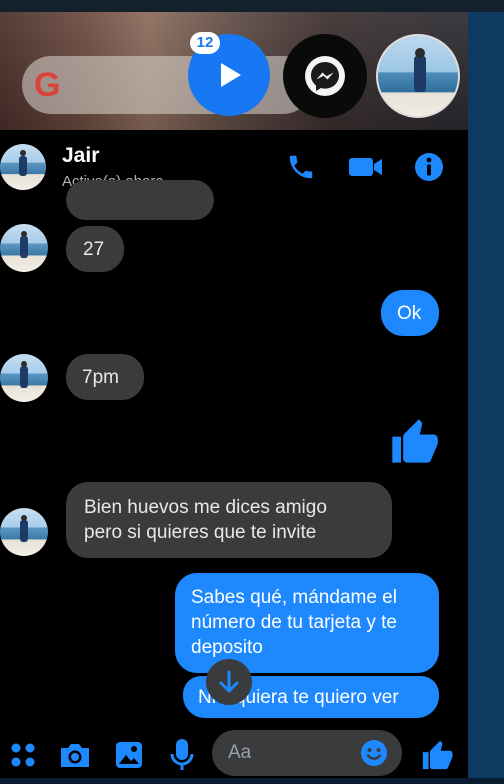 The width and height of the screenshot is (504, 784). I want to click on info-icon, so click(429, 169).